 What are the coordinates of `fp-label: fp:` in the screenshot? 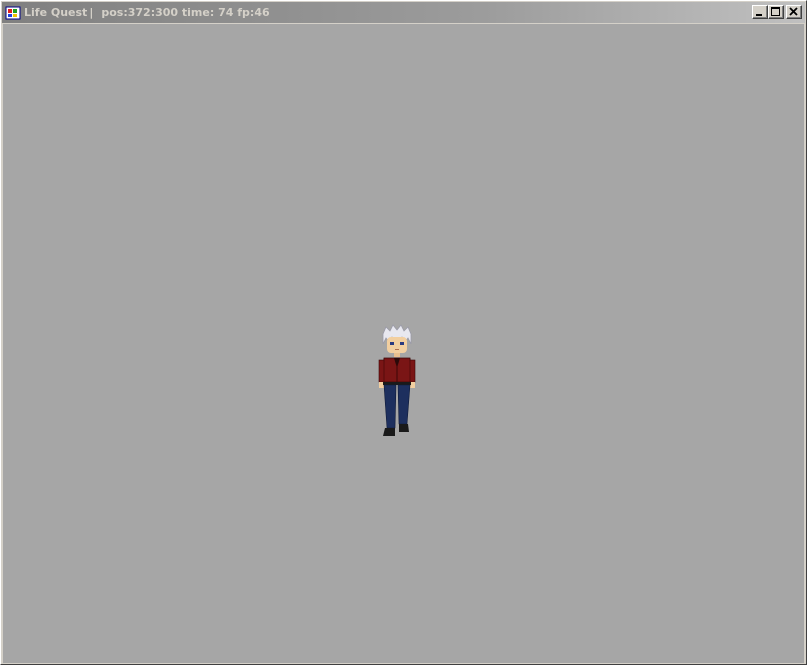 It's located at (246, 12).